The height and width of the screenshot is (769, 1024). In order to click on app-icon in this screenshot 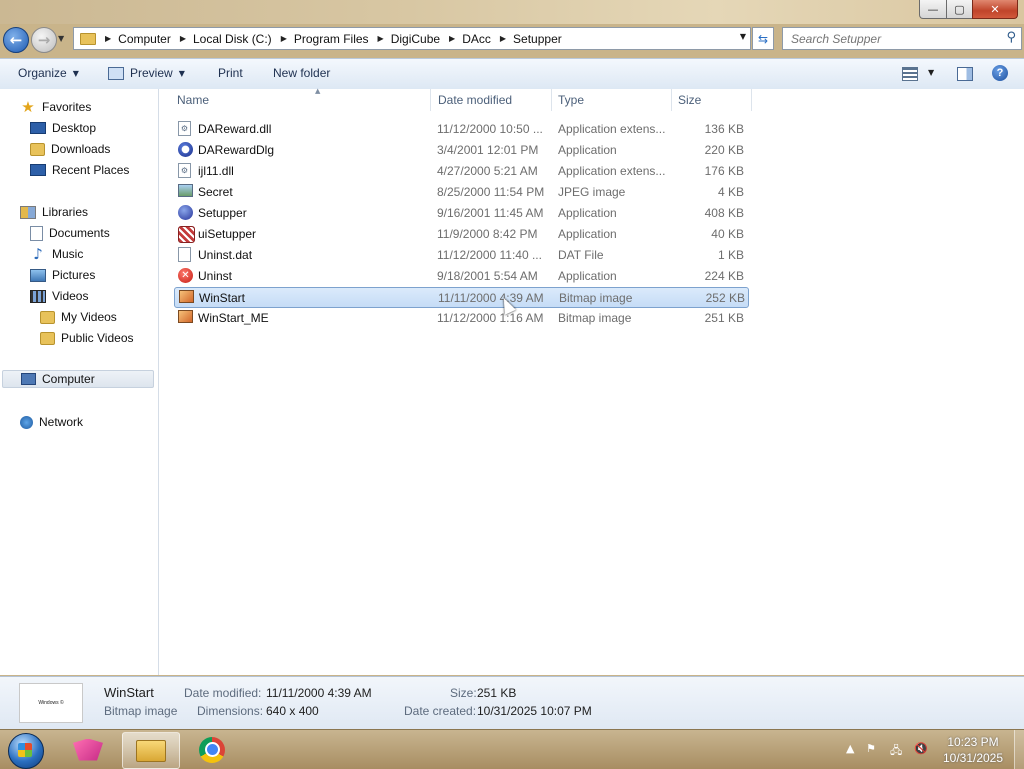, I will do `click(88, 749)`.